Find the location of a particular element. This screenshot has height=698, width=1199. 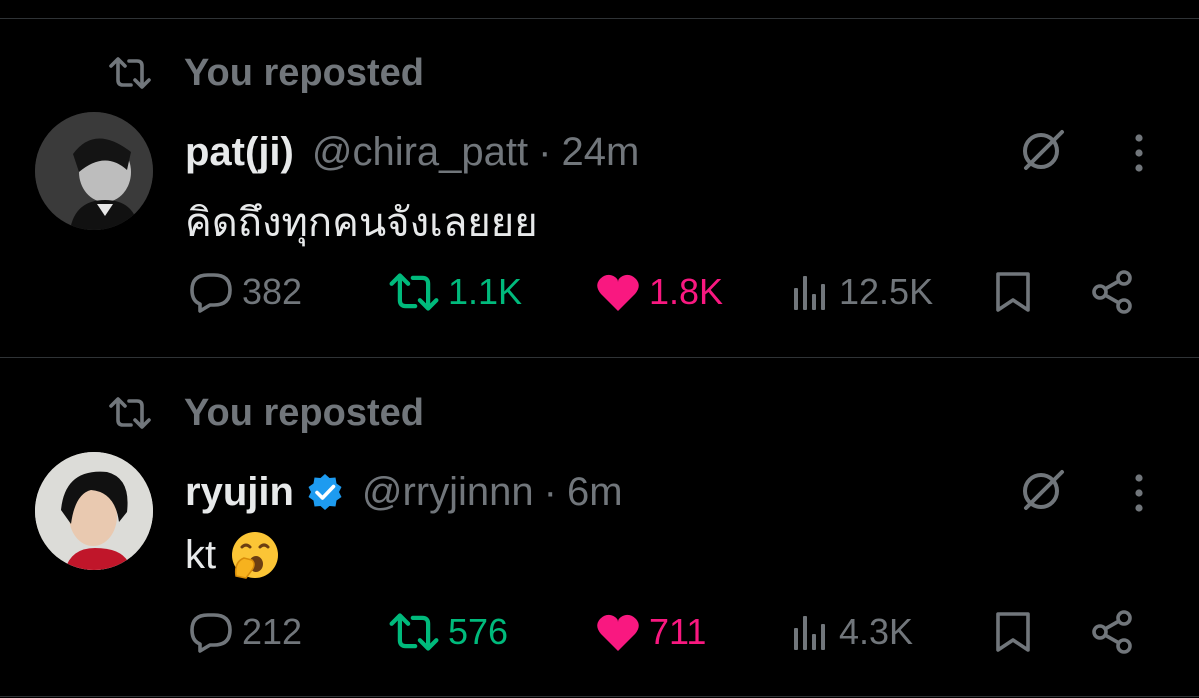

author-name: ryujin is located at coordinates (239, 492).